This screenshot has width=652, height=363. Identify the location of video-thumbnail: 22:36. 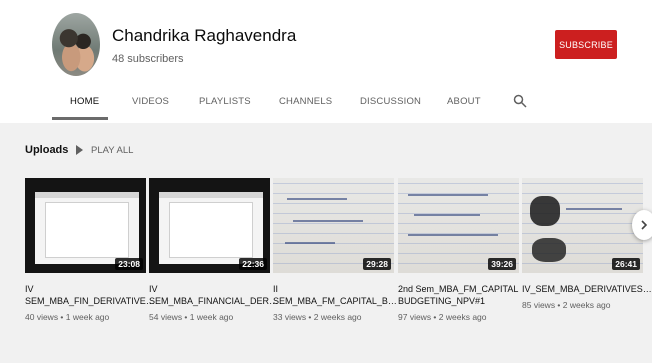
(209, 225).